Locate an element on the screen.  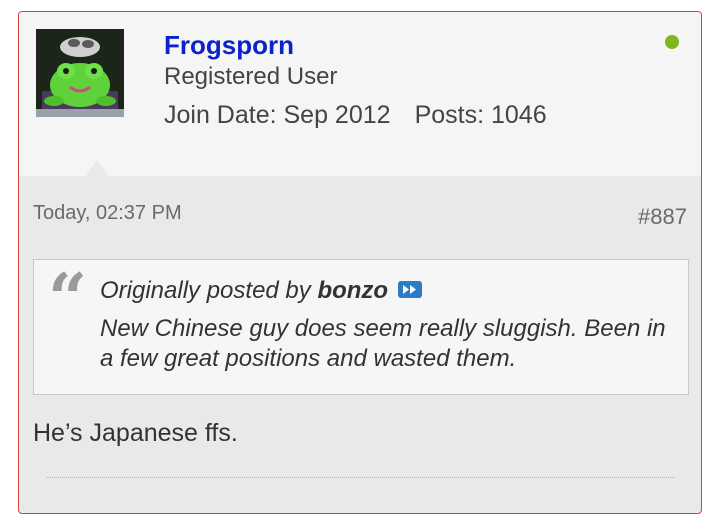
view-post-icon is located at coordinates (410, 290).